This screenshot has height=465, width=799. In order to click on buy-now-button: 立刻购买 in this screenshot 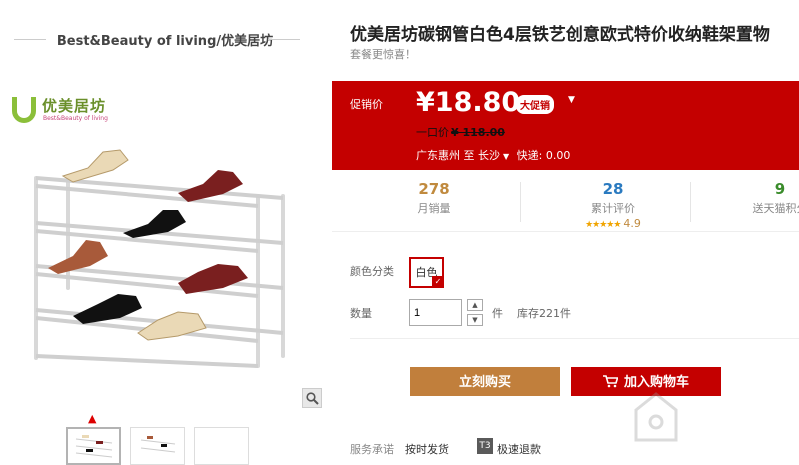, I will do `click(485, 381)`.